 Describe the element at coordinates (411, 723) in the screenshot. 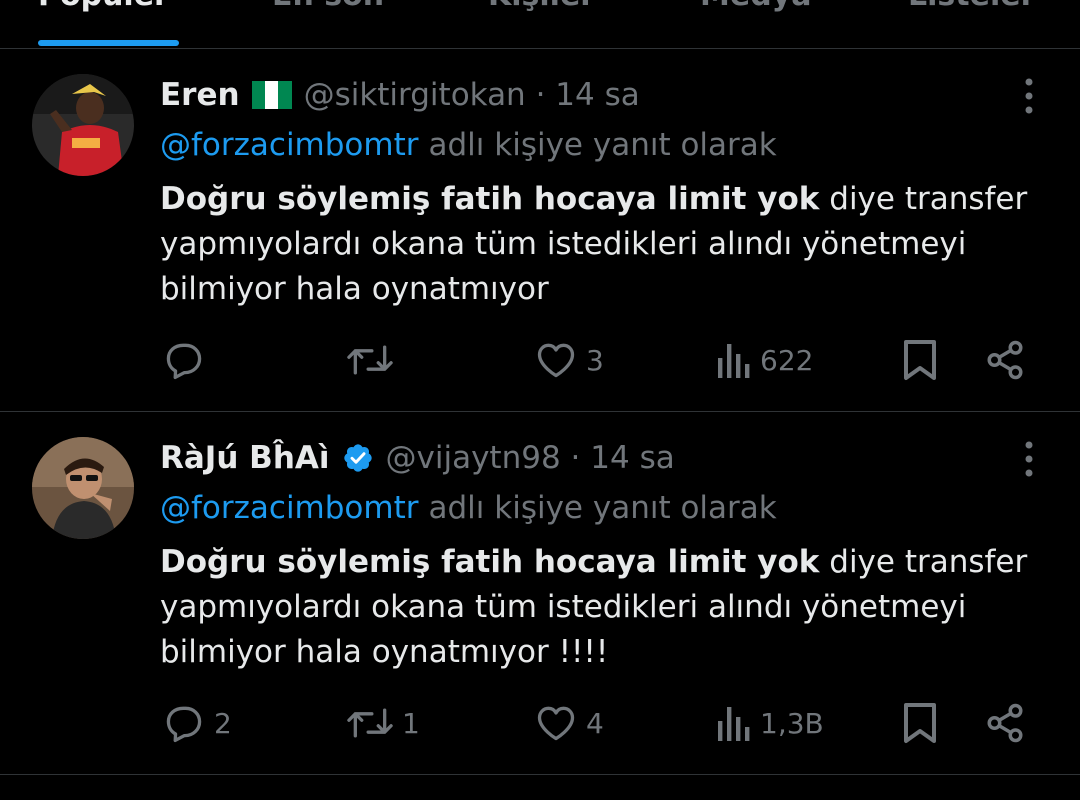

I see `retweet-count: 1` at that location.